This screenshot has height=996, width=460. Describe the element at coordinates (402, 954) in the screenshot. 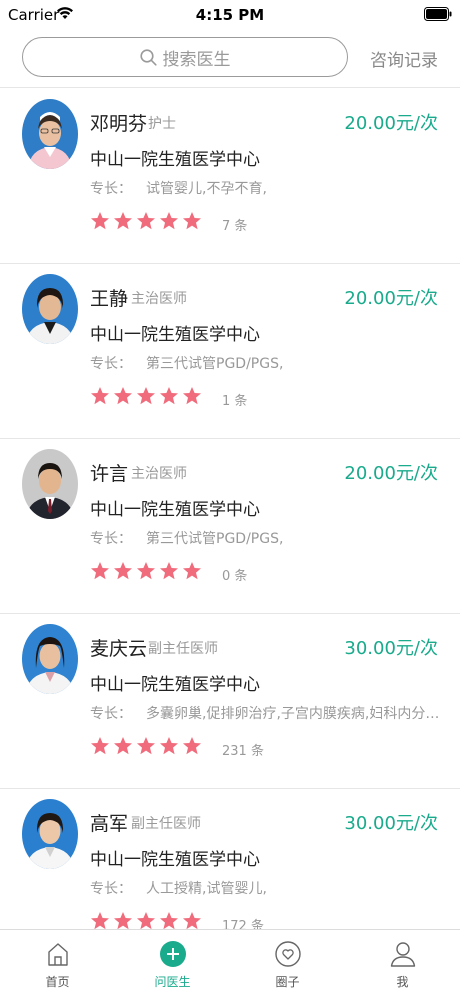

I see `profile-icon` at that location.